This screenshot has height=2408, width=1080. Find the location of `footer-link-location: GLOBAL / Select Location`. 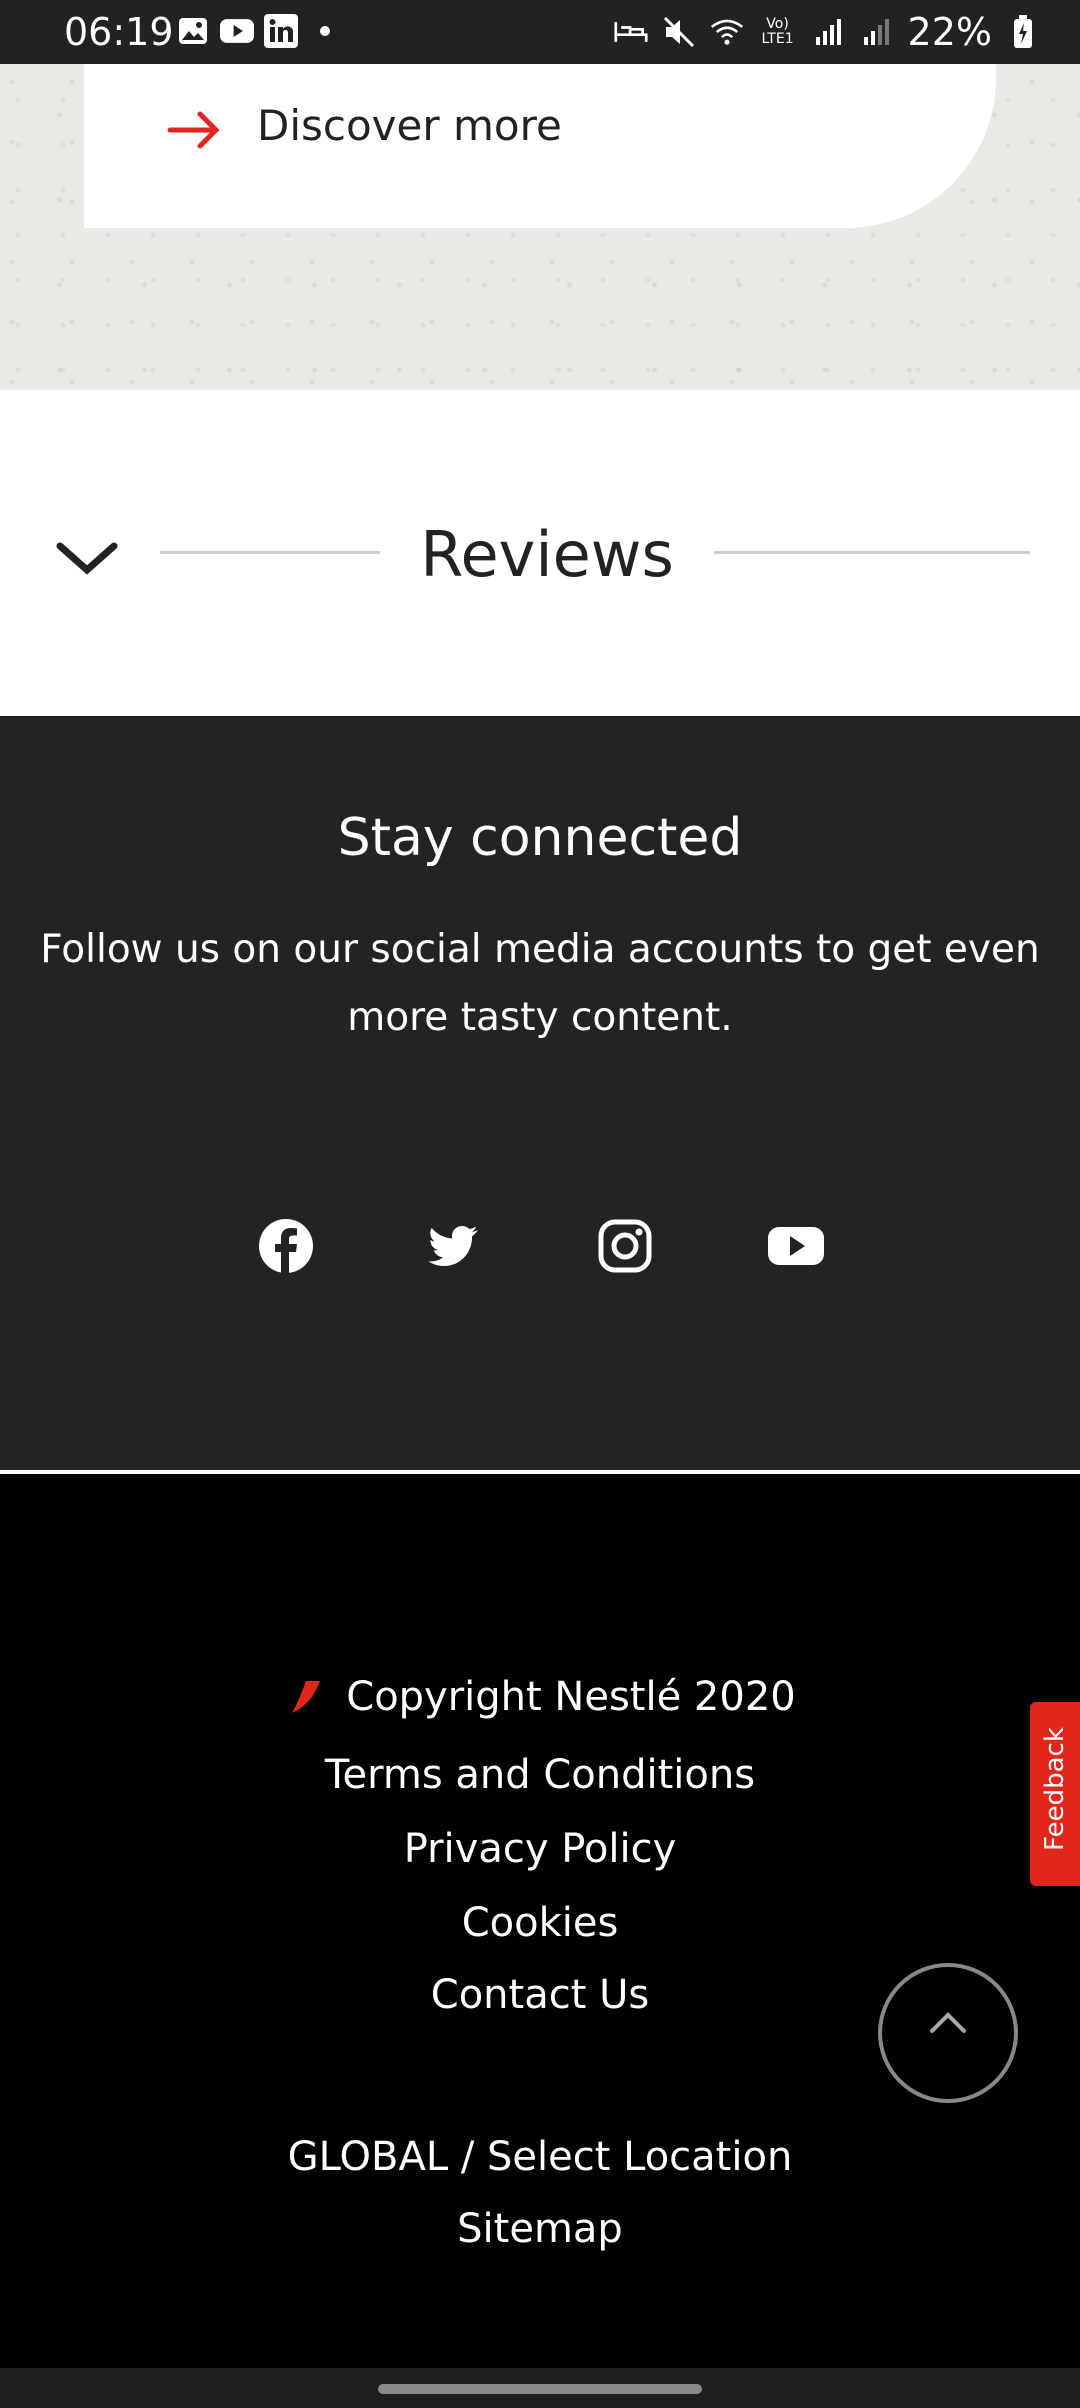

footer-link-location: GLOBAL / Select Location is located at coordinates (540, 2157).